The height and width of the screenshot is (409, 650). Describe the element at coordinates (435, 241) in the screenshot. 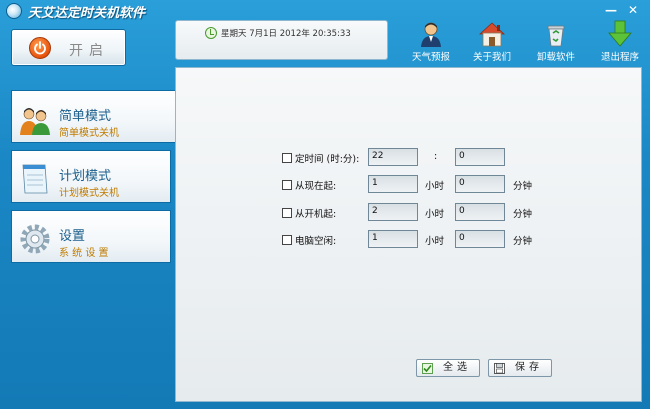

I see `idle-hour-unit: 小时` at that location.